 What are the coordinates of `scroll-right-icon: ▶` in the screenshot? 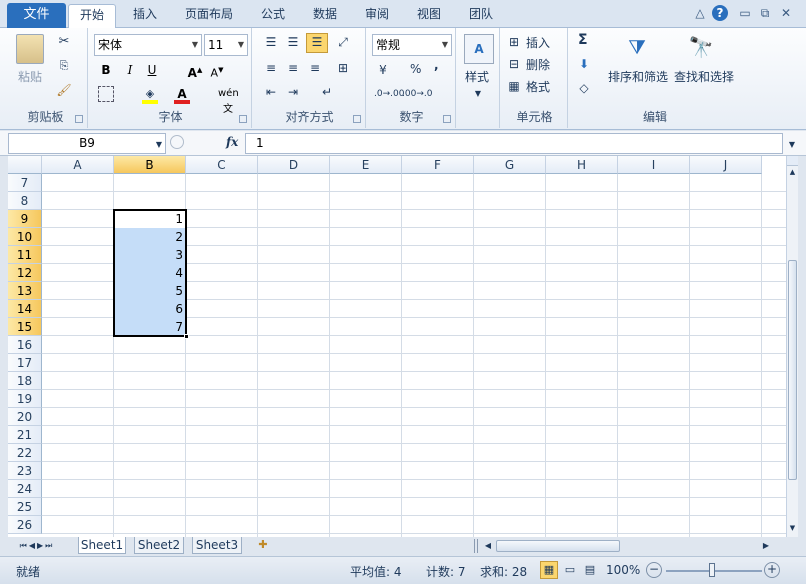 It's located at (766, 546).